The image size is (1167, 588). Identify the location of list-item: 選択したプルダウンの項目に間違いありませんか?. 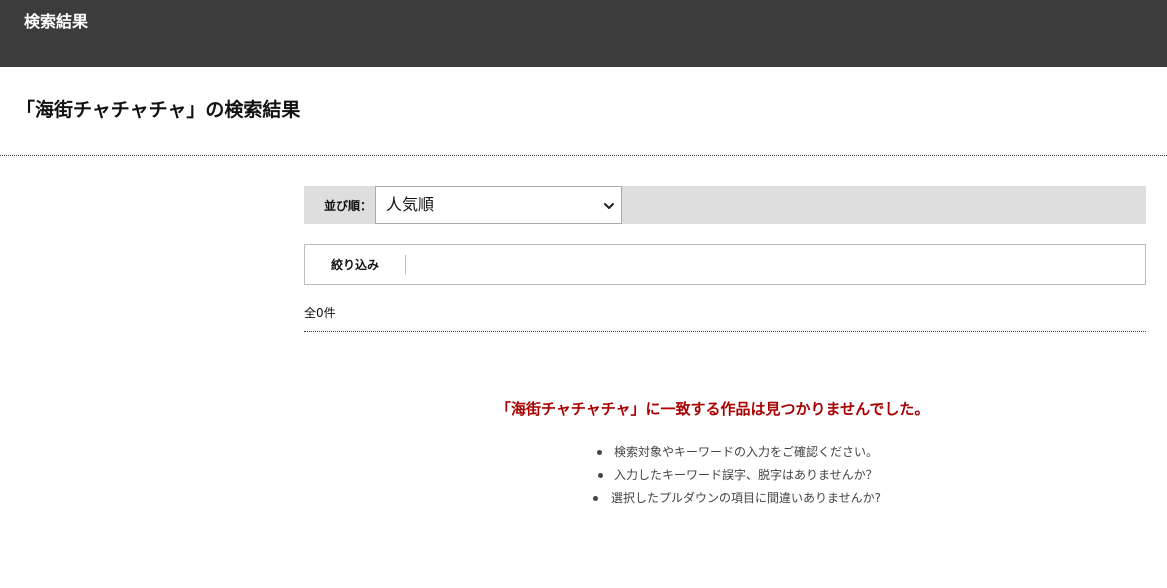
(800, 498).